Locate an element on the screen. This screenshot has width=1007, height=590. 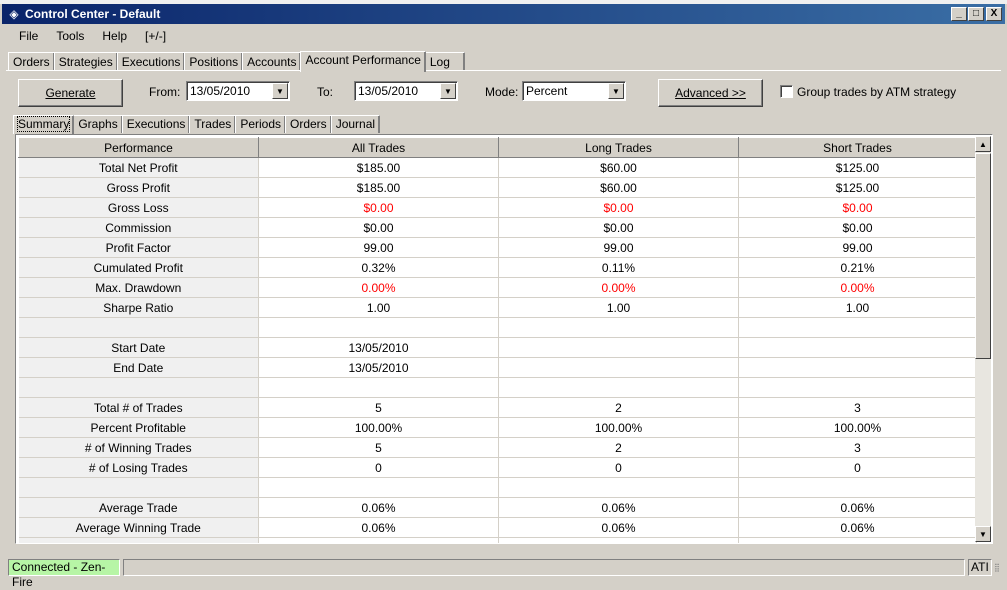
table-row: # of Losing Trades 0 0 0 is located at coordinates (497, 467).